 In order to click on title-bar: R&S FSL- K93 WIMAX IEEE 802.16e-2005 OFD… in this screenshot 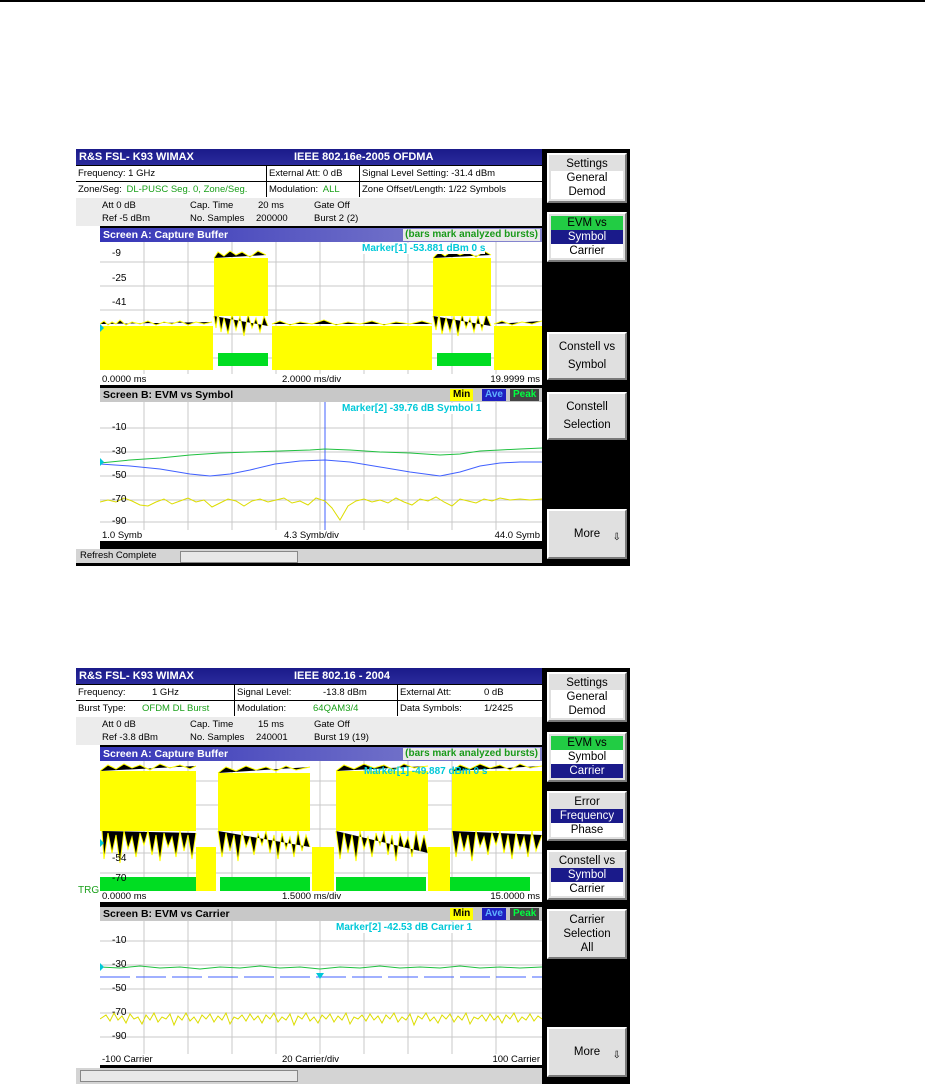, I will do `click(309, 157)`.